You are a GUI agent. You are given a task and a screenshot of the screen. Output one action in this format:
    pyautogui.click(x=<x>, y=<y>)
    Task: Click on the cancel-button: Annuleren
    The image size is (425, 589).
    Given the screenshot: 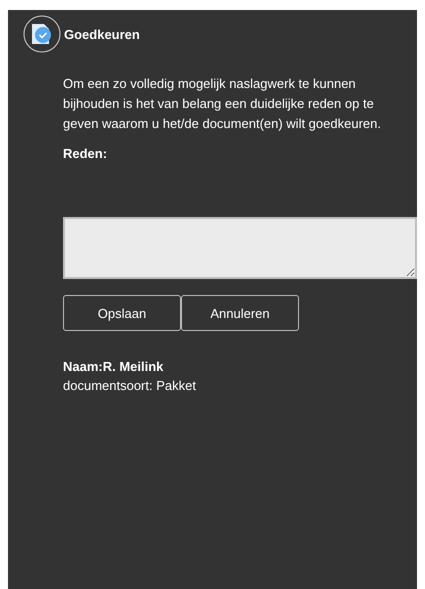 What is the action you would take?
    pyautogui.click(x=240, y=313)
    